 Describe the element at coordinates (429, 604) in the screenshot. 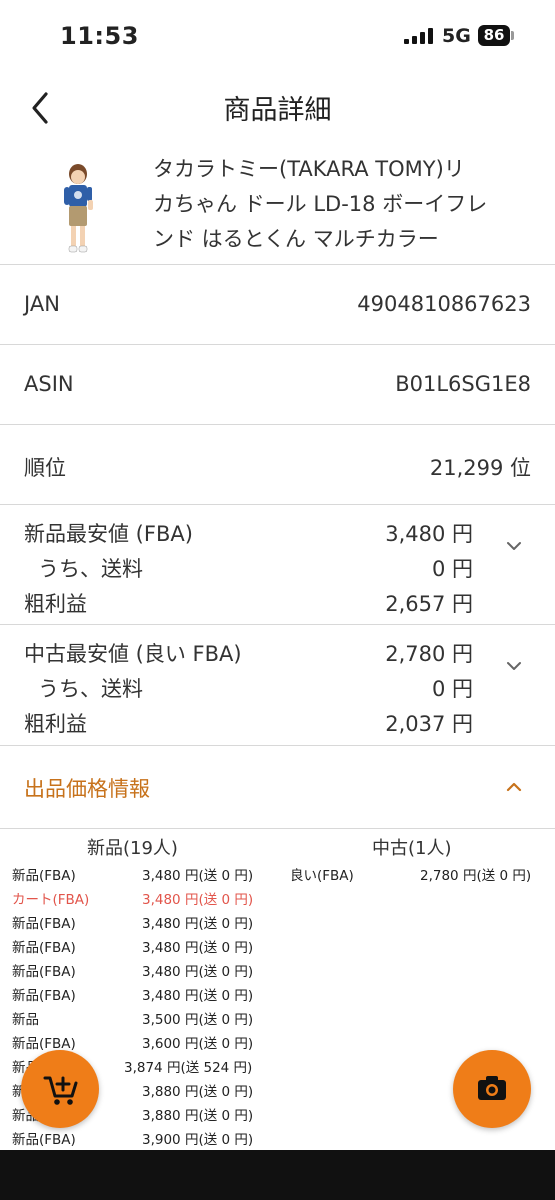

I see `new-profit-value: 2,657 円` at that location.